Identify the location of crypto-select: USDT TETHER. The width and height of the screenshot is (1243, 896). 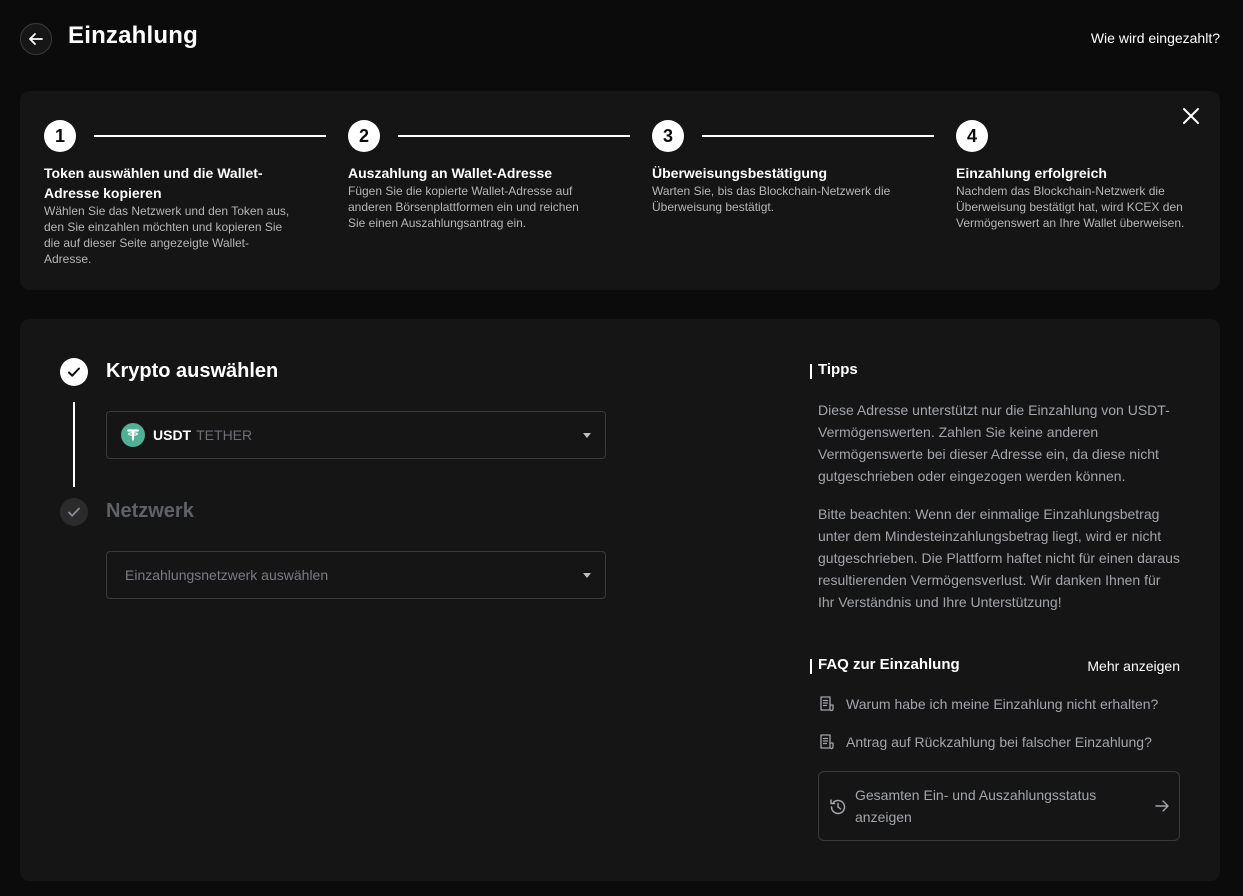
(356, 435).